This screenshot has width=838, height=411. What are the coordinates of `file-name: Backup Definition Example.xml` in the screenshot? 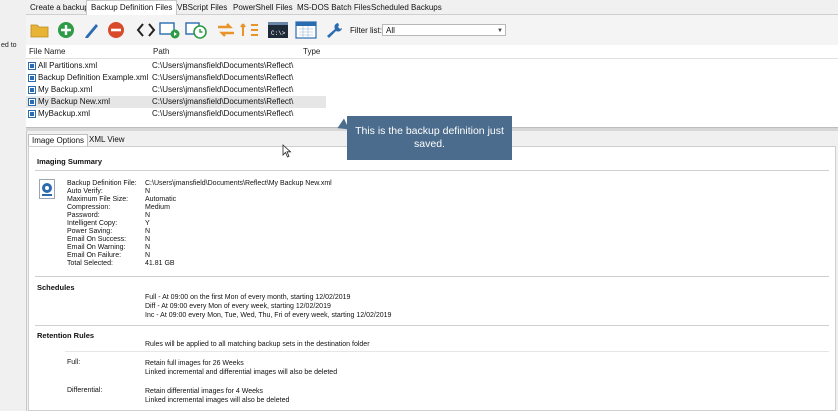 It's located at (93, 77).